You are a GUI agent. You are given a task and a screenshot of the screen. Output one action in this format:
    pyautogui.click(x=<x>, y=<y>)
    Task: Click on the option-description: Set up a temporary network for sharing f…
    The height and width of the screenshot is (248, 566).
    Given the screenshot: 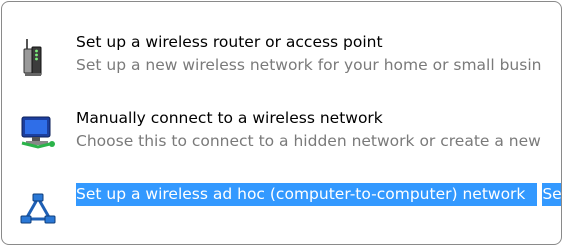 What is the action you would take?
    pyautogui.click(x=551, y=194)
    